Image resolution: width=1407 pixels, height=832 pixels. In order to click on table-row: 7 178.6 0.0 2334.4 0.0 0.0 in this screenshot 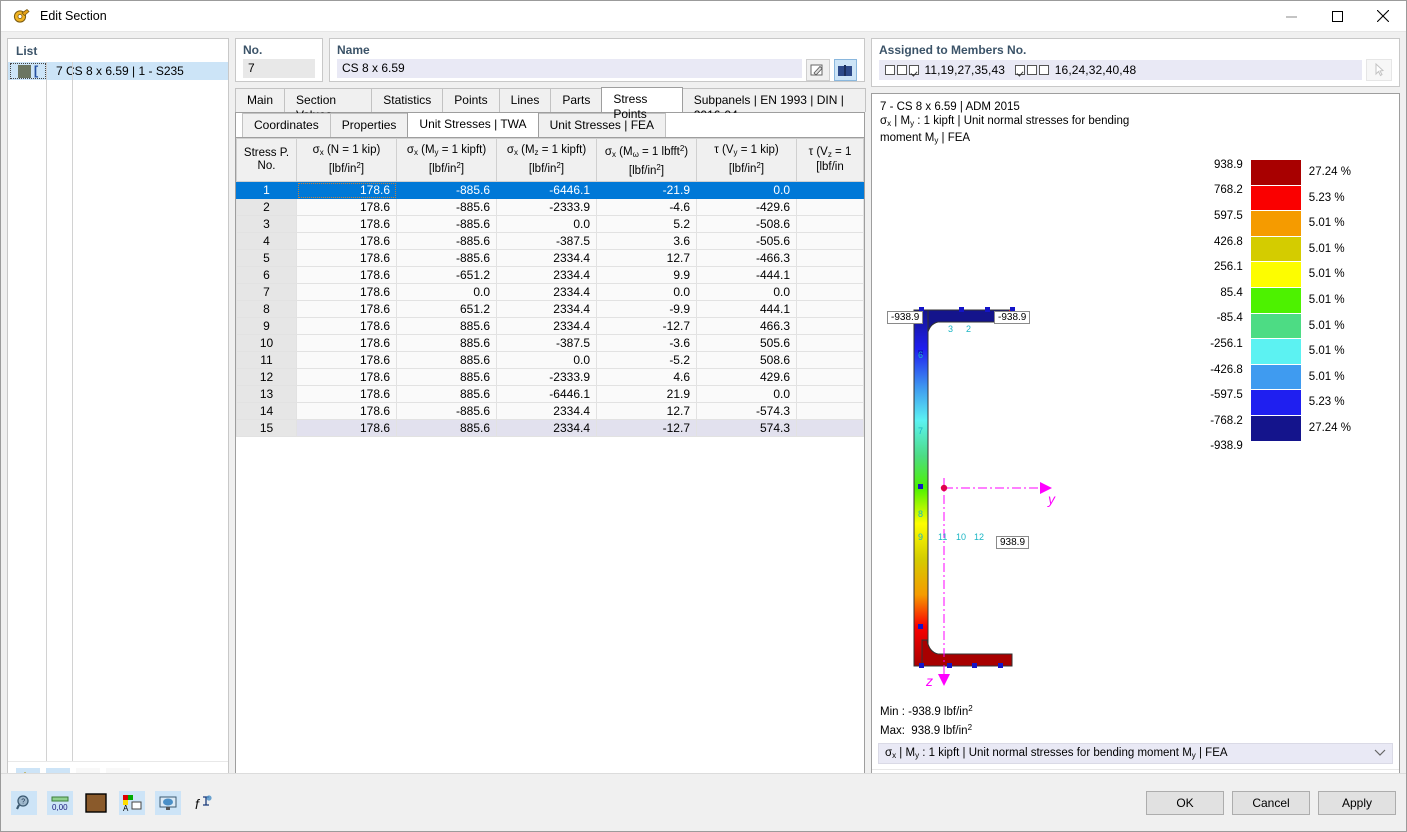, I will do `click(550, 292)`.